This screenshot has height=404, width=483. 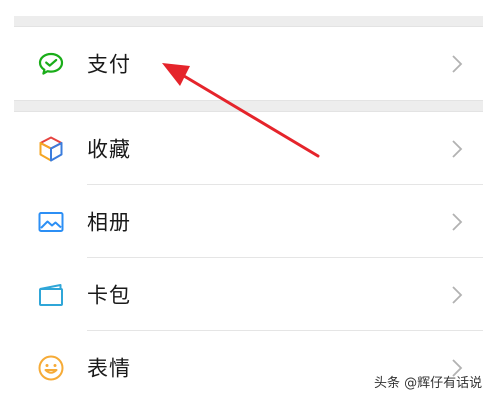 What do you see at coordinates (109, 148) in the screenshot?
I see `menu-item-label: 收藏` at bounding box center [109, 148].